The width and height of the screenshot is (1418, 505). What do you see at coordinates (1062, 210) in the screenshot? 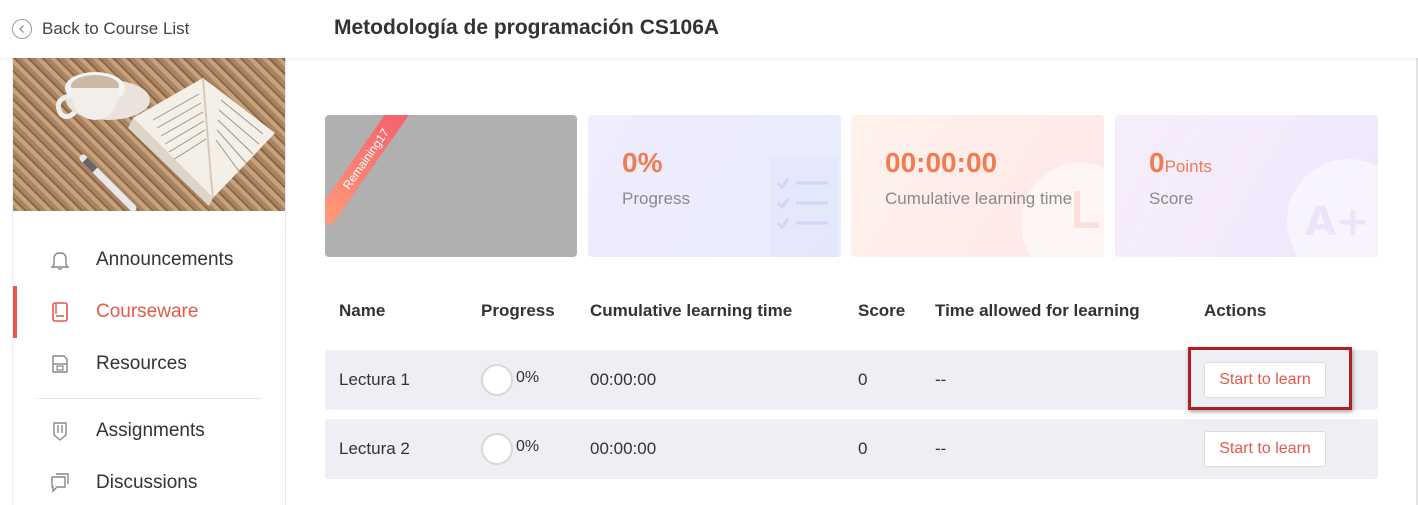
I see `clock-icon` at bounding box center [1062, 210].